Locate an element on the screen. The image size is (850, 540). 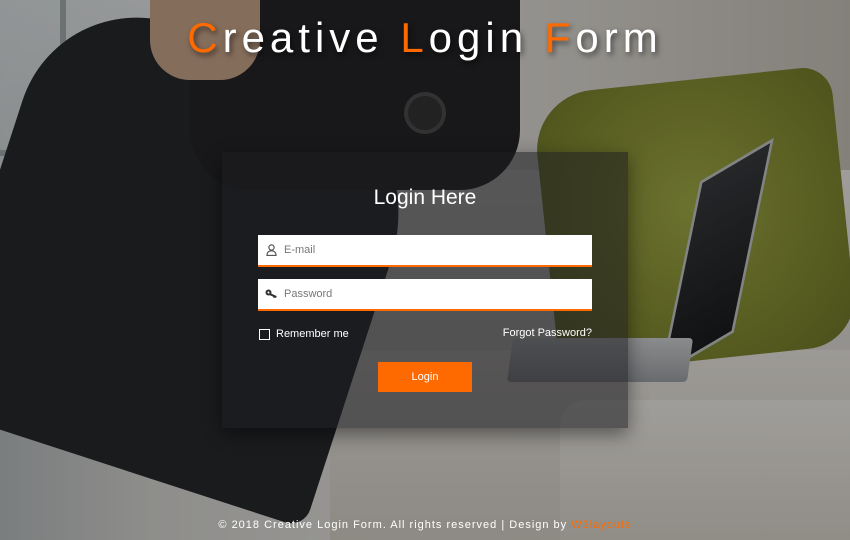
password-input is located at coordinates (438, 294).